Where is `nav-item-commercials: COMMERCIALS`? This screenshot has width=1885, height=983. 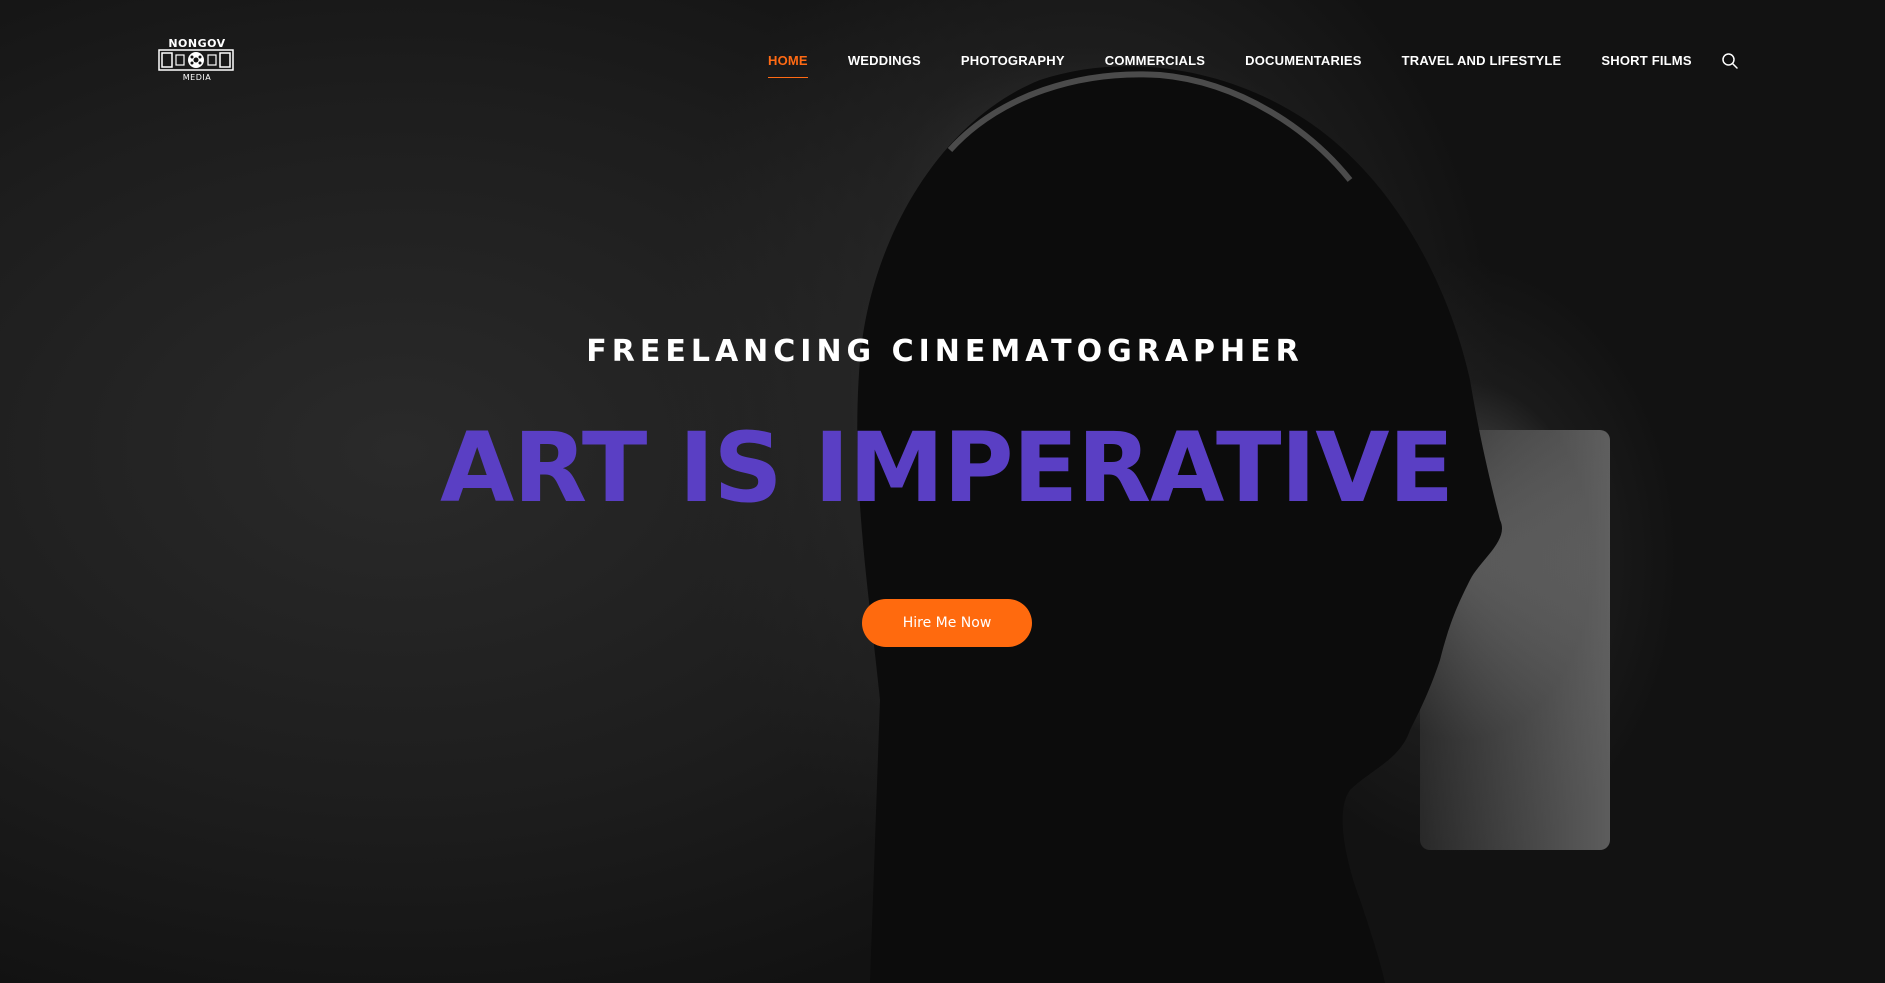 nav-item-commercials: COMMERCIALS is located at coordinates (1155, 64).